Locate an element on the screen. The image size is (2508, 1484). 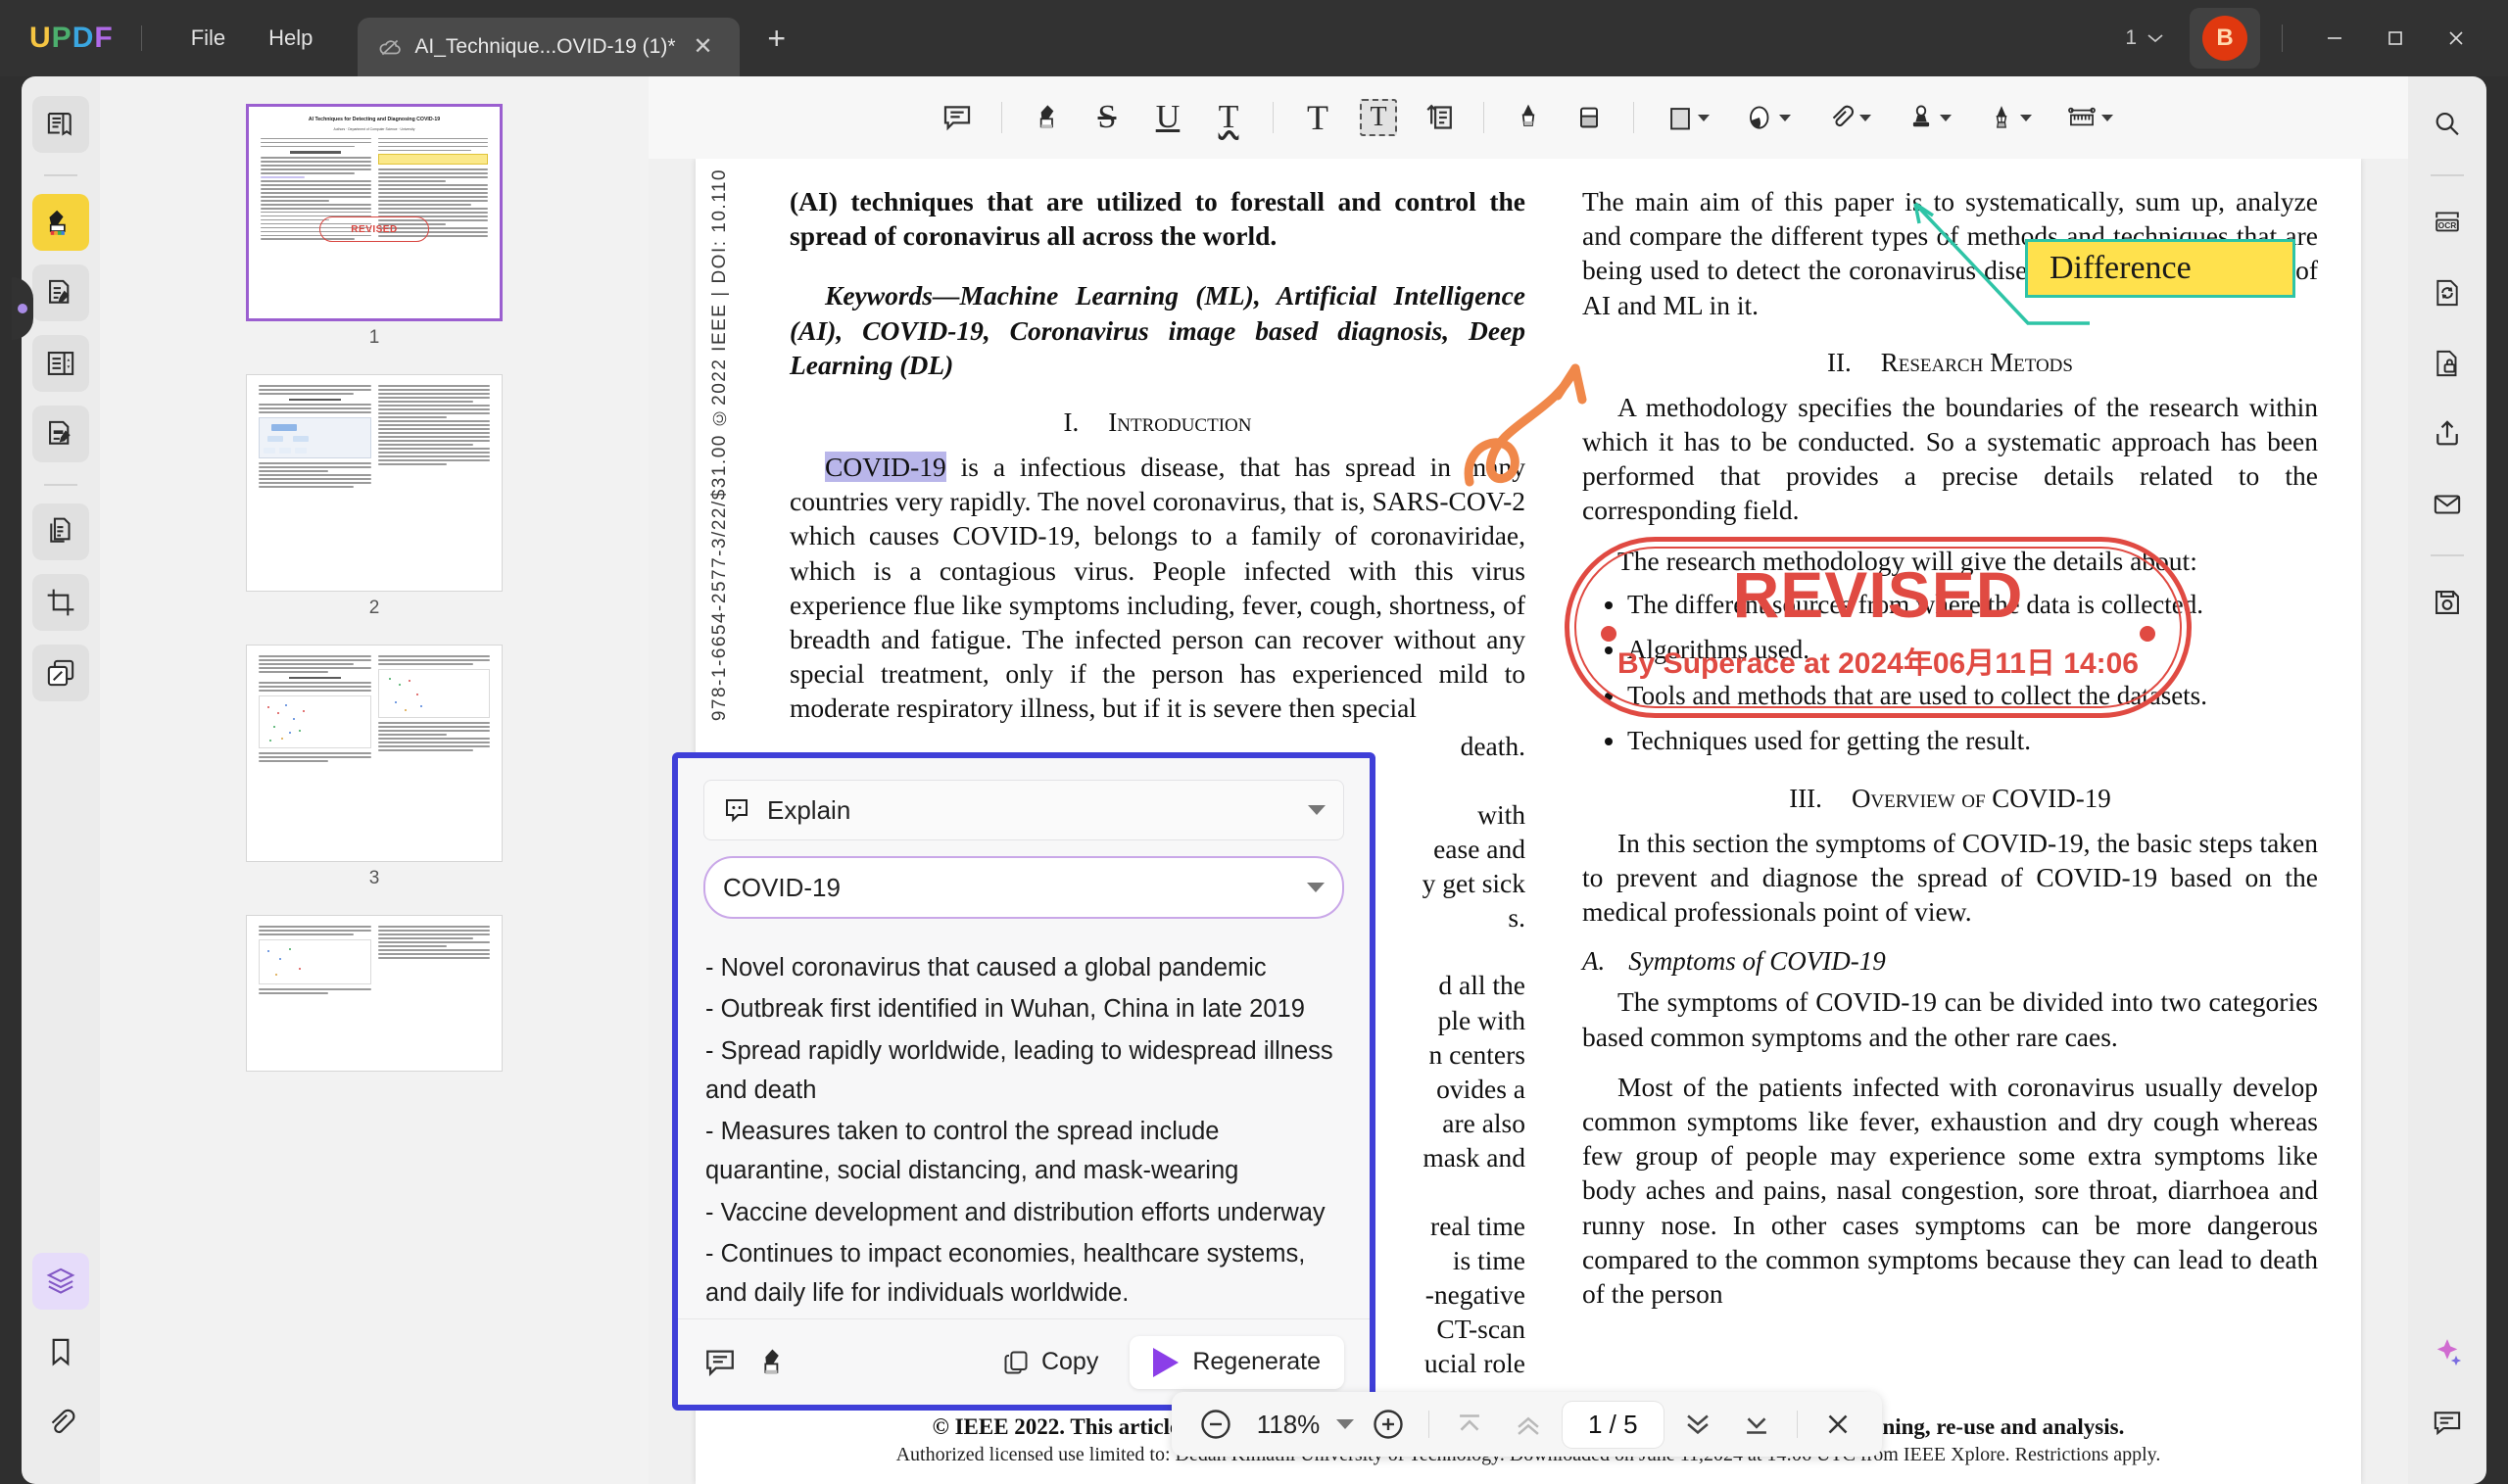
sticky-note-tool is located at coordinates (957, 117).